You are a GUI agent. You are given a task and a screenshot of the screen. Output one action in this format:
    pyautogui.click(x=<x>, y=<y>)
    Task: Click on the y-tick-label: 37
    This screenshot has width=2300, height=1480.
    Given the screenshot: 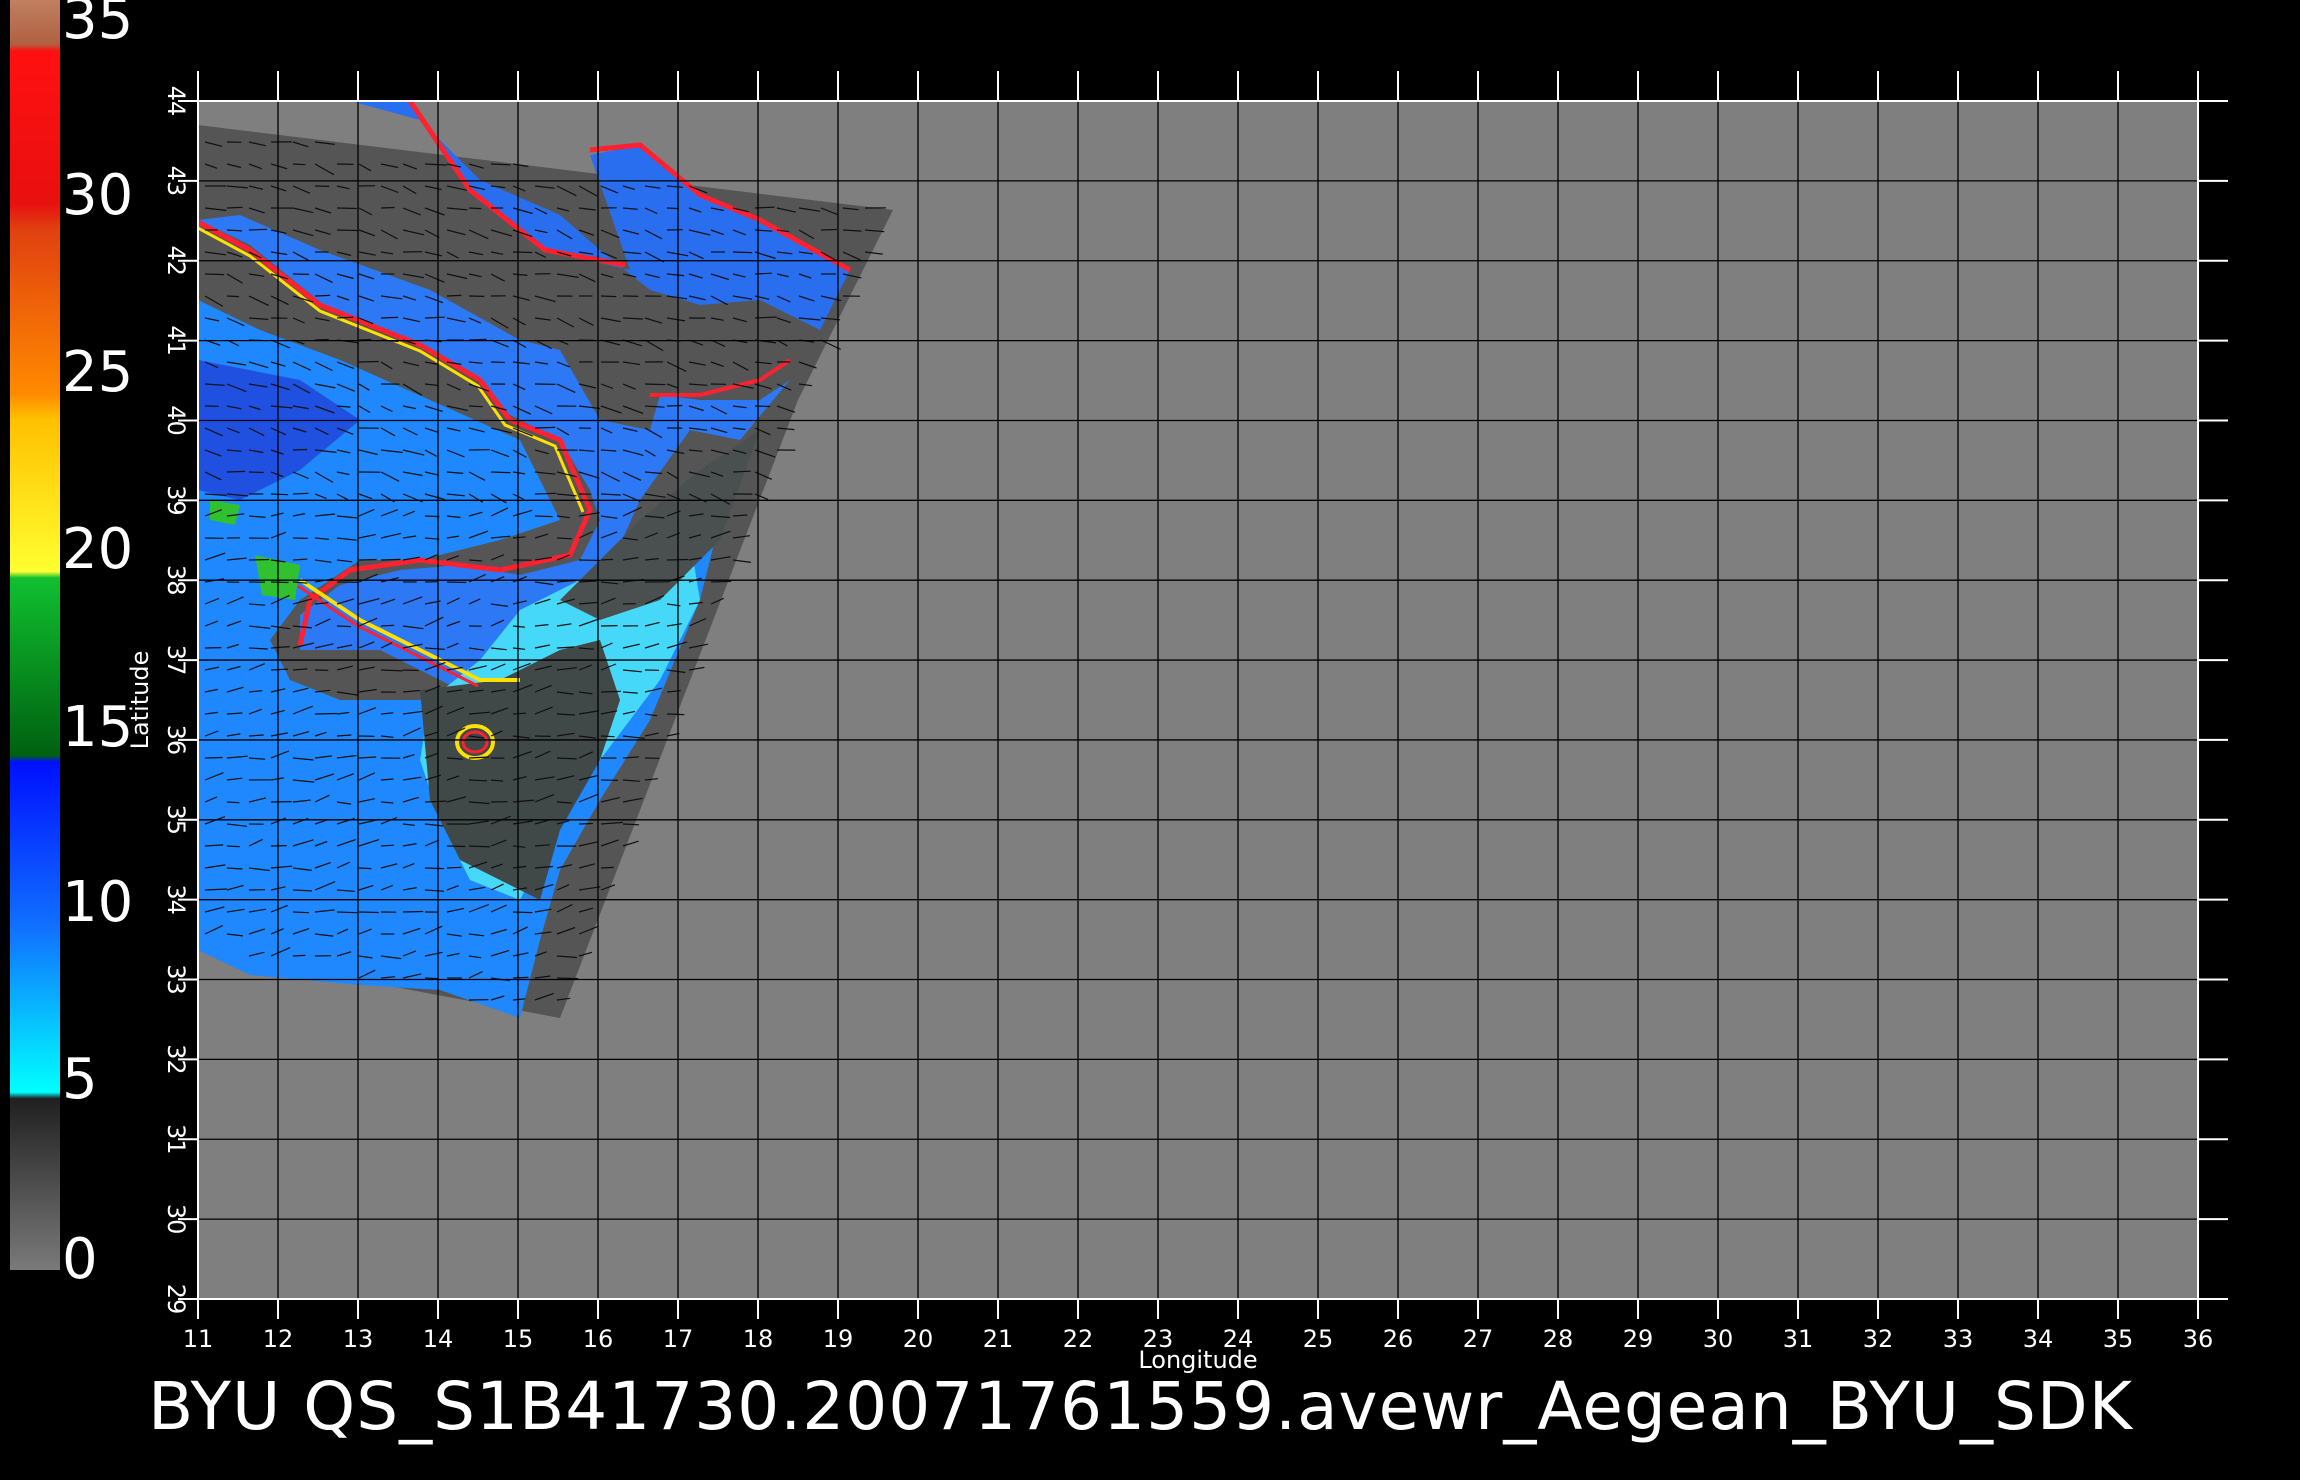 What is the action you would take?
    pyautogui.click(x=176, y=660)
    